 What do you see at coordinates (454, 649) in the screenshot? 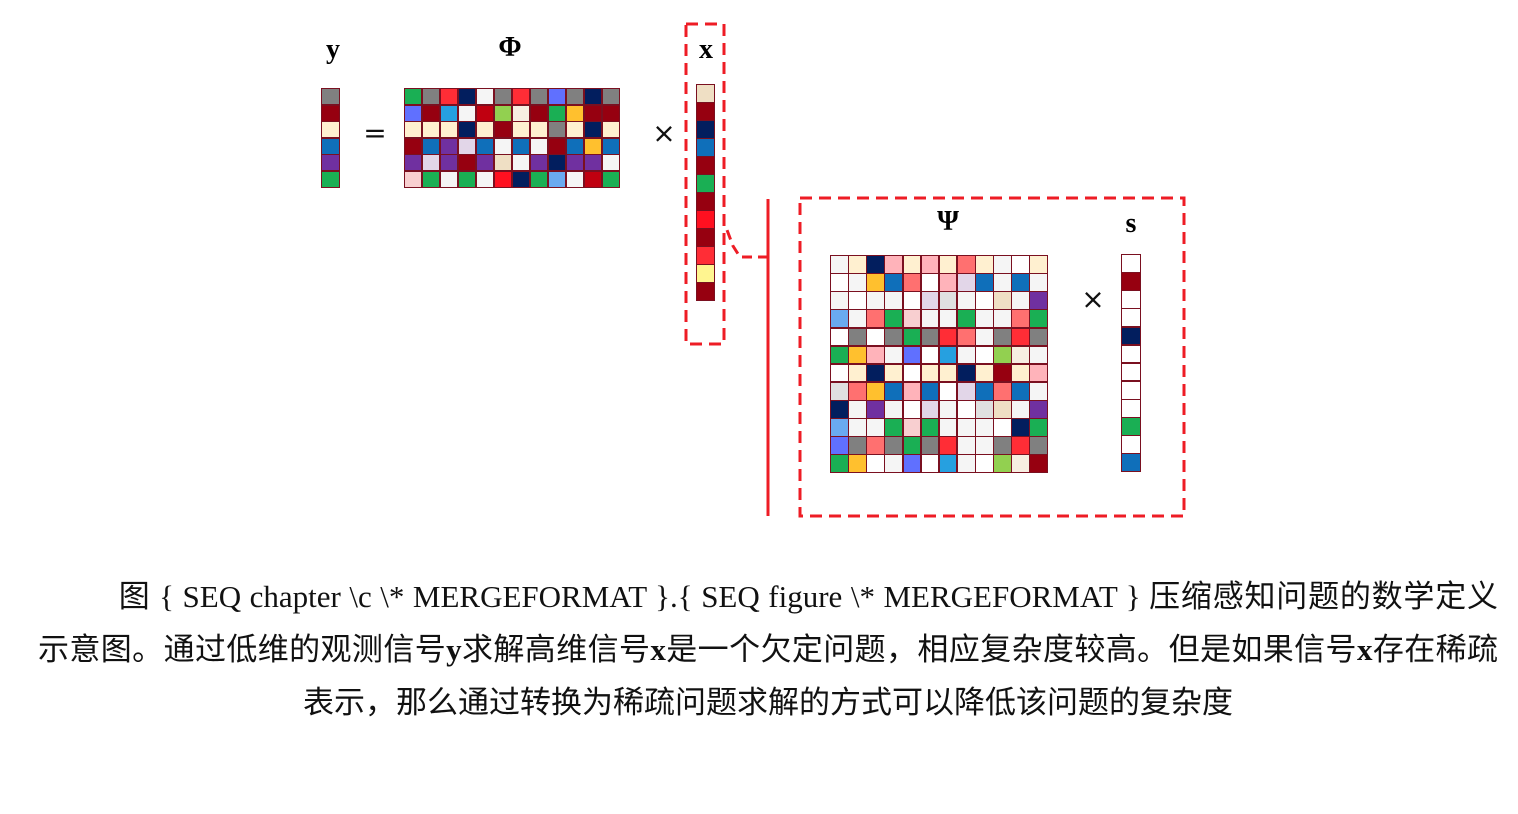
I see `caption-var-y: y` at bounding box center [454, 649].